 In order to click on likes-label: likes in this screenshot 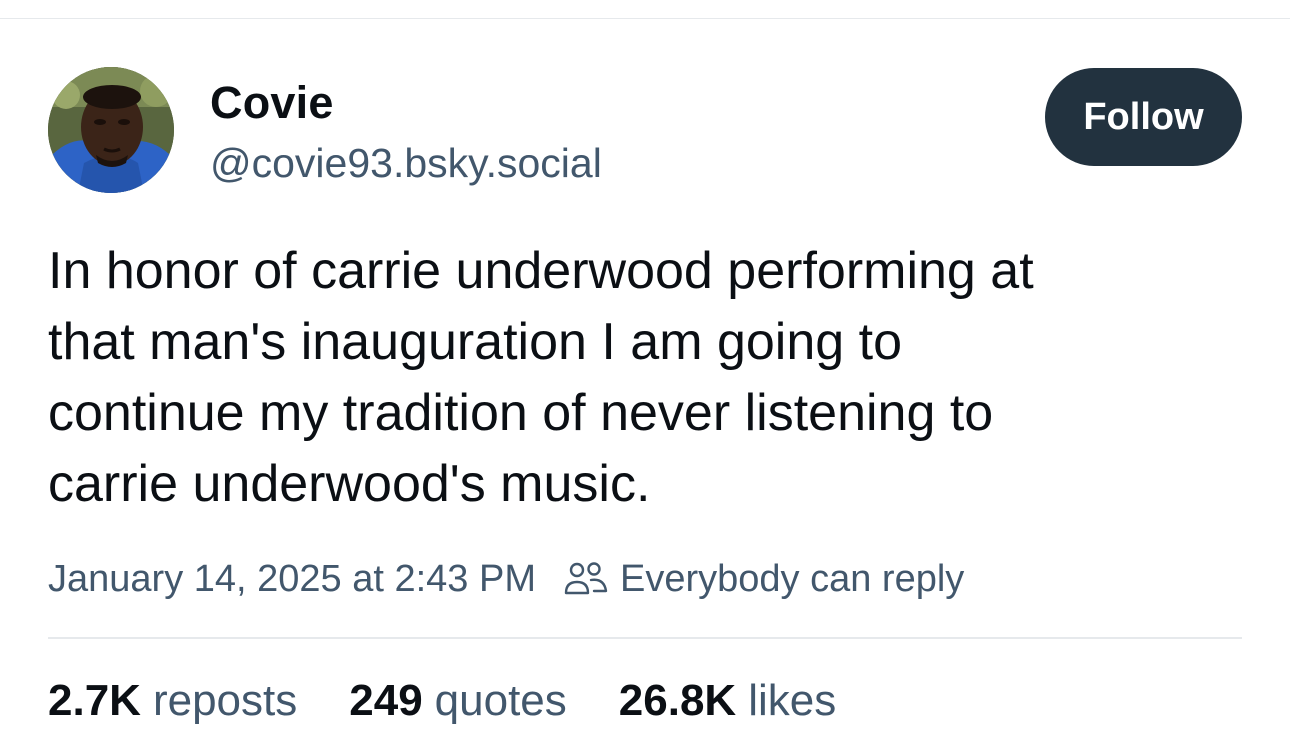, I will do `click(792, 700)`.